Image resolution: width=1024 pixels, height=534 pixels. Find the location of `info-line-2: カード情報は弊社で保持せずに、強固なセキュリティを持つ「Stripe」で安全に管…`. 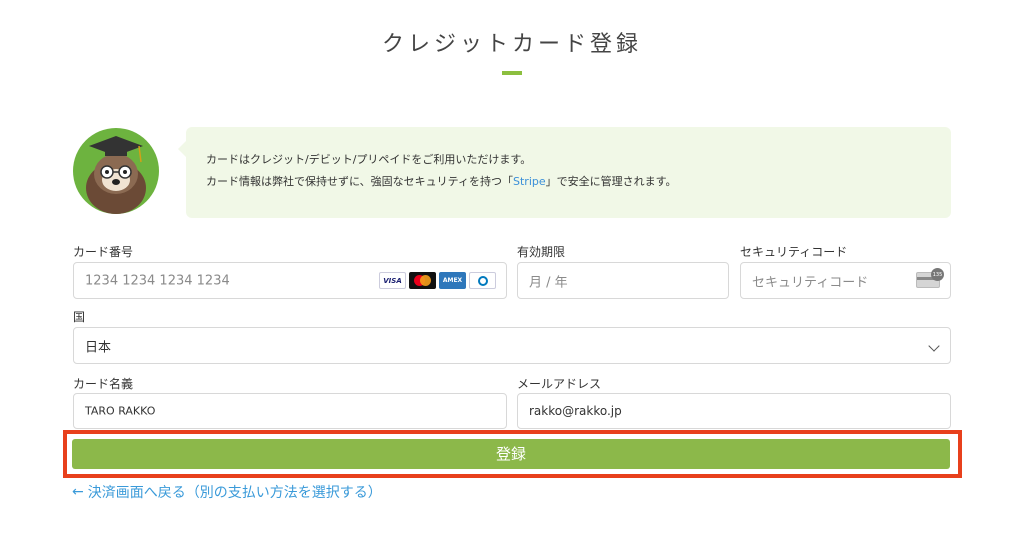

info-line-2: カード情報は弊社で保持せずに、強固なセキュリティを持つ「Stripe」で安全に管… is located at coordinates (441, 181).